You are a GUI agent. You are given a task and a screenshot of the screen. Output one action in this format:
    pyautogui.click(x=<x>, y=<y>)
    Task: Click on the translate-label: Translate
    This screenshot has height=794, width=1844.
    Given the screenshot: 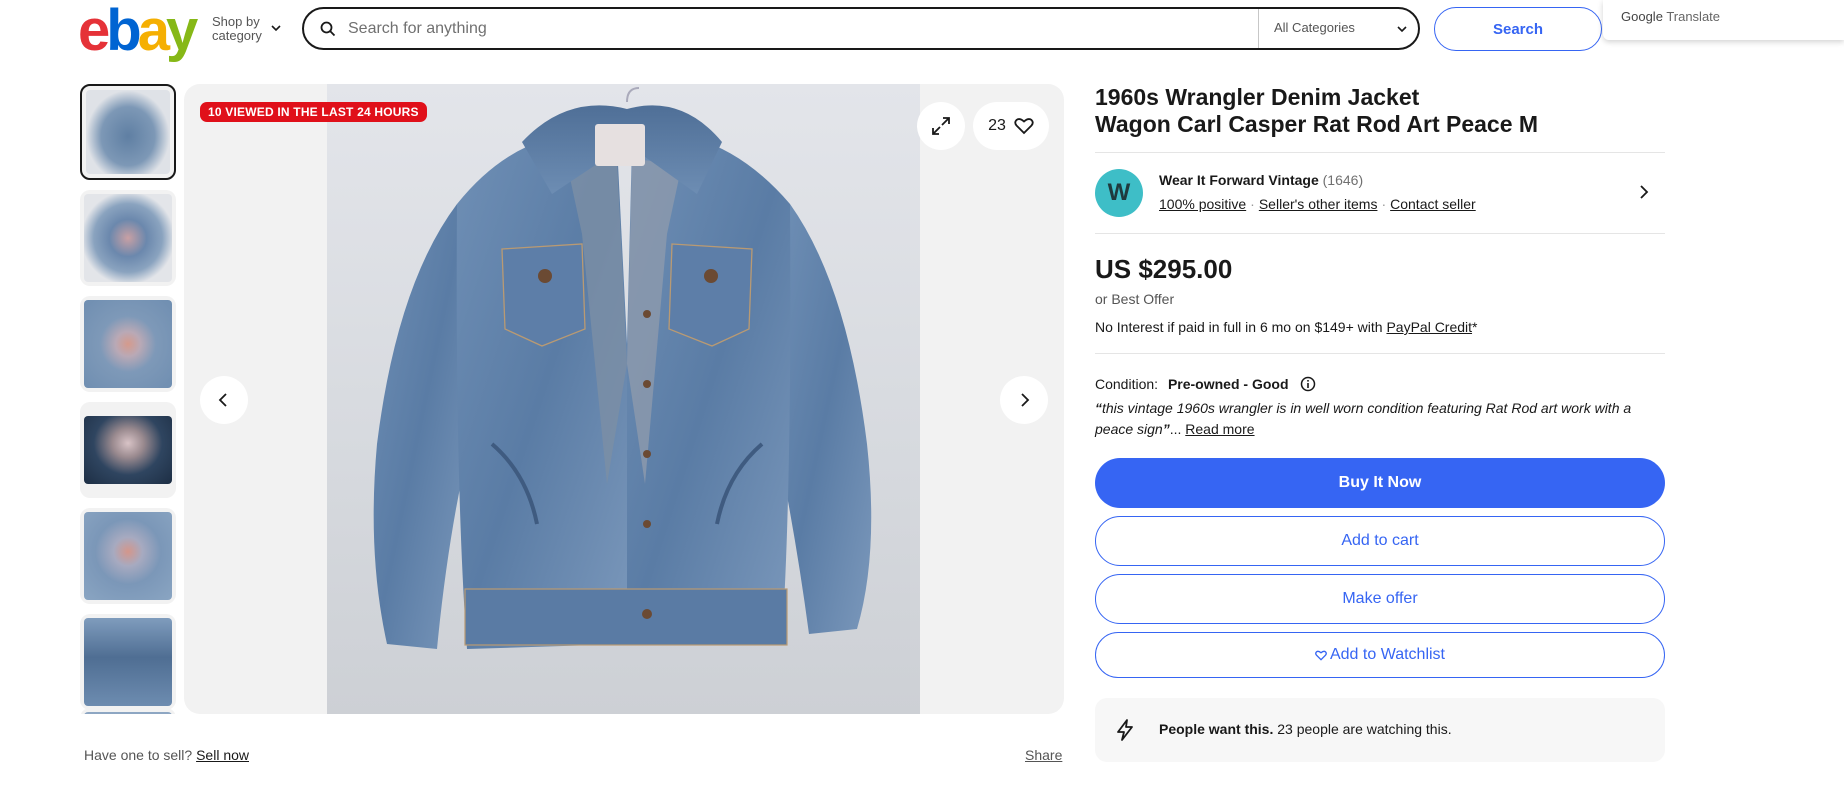 What is the action you would take?
    pyautogui.click(x=1693, y=16)
    